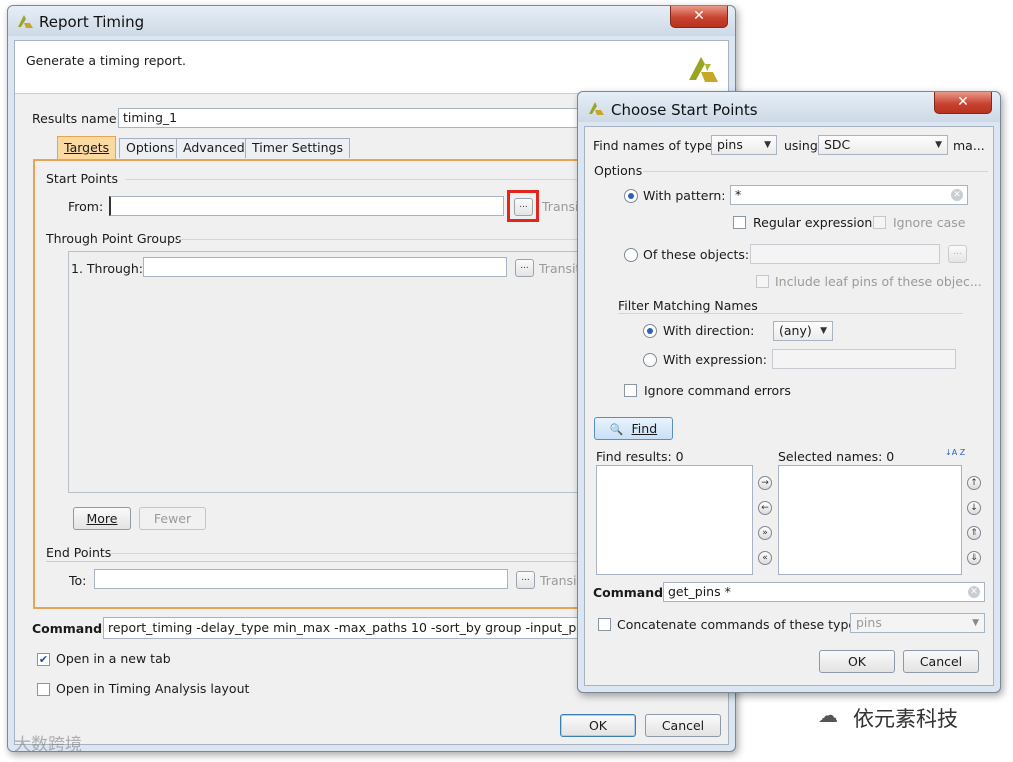 This screenshot has height=762, width=1013. Describe the element at coordinates (870, 520) in the screenshot. I see `selected-names-list` at that location.